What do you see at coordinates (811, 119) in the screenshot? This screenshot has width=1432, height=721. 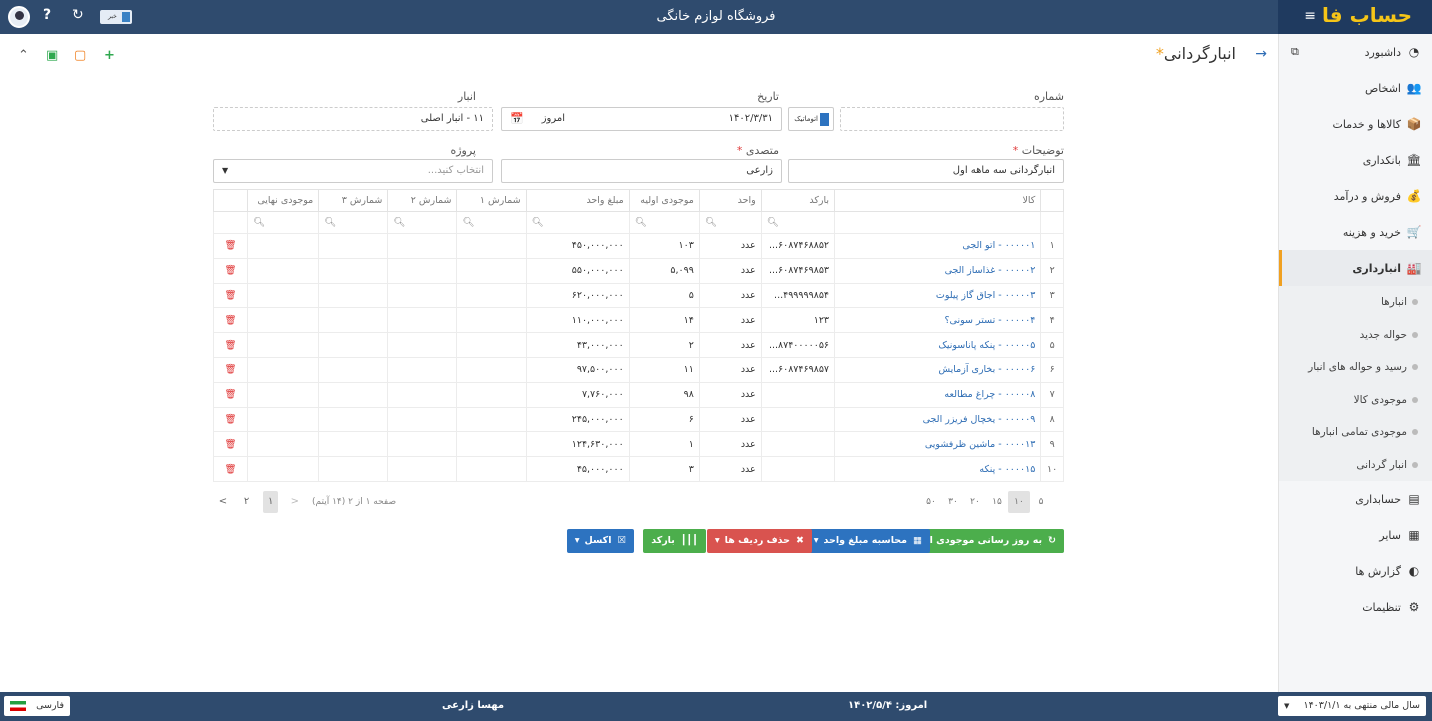 I see `auto-toggle: اتوماتیک` at bounding box center [811, 119].